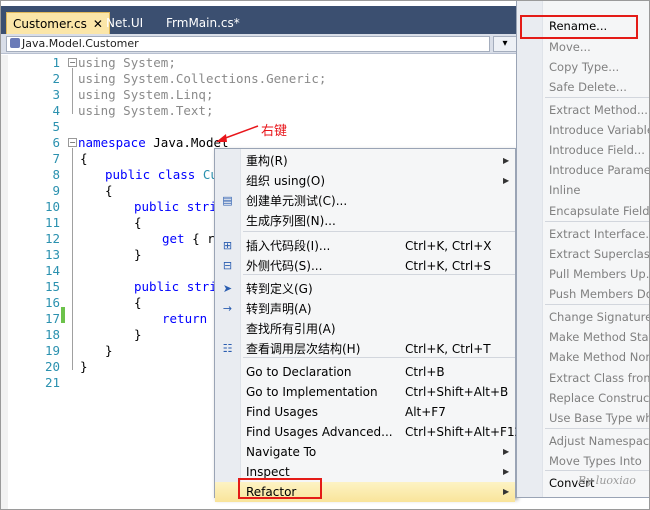 The width and height of the screenshot is (650, 510). Describe the element at coordinates (188, 238) in the screenshot. I see `code-line-12: get { r` at that location.